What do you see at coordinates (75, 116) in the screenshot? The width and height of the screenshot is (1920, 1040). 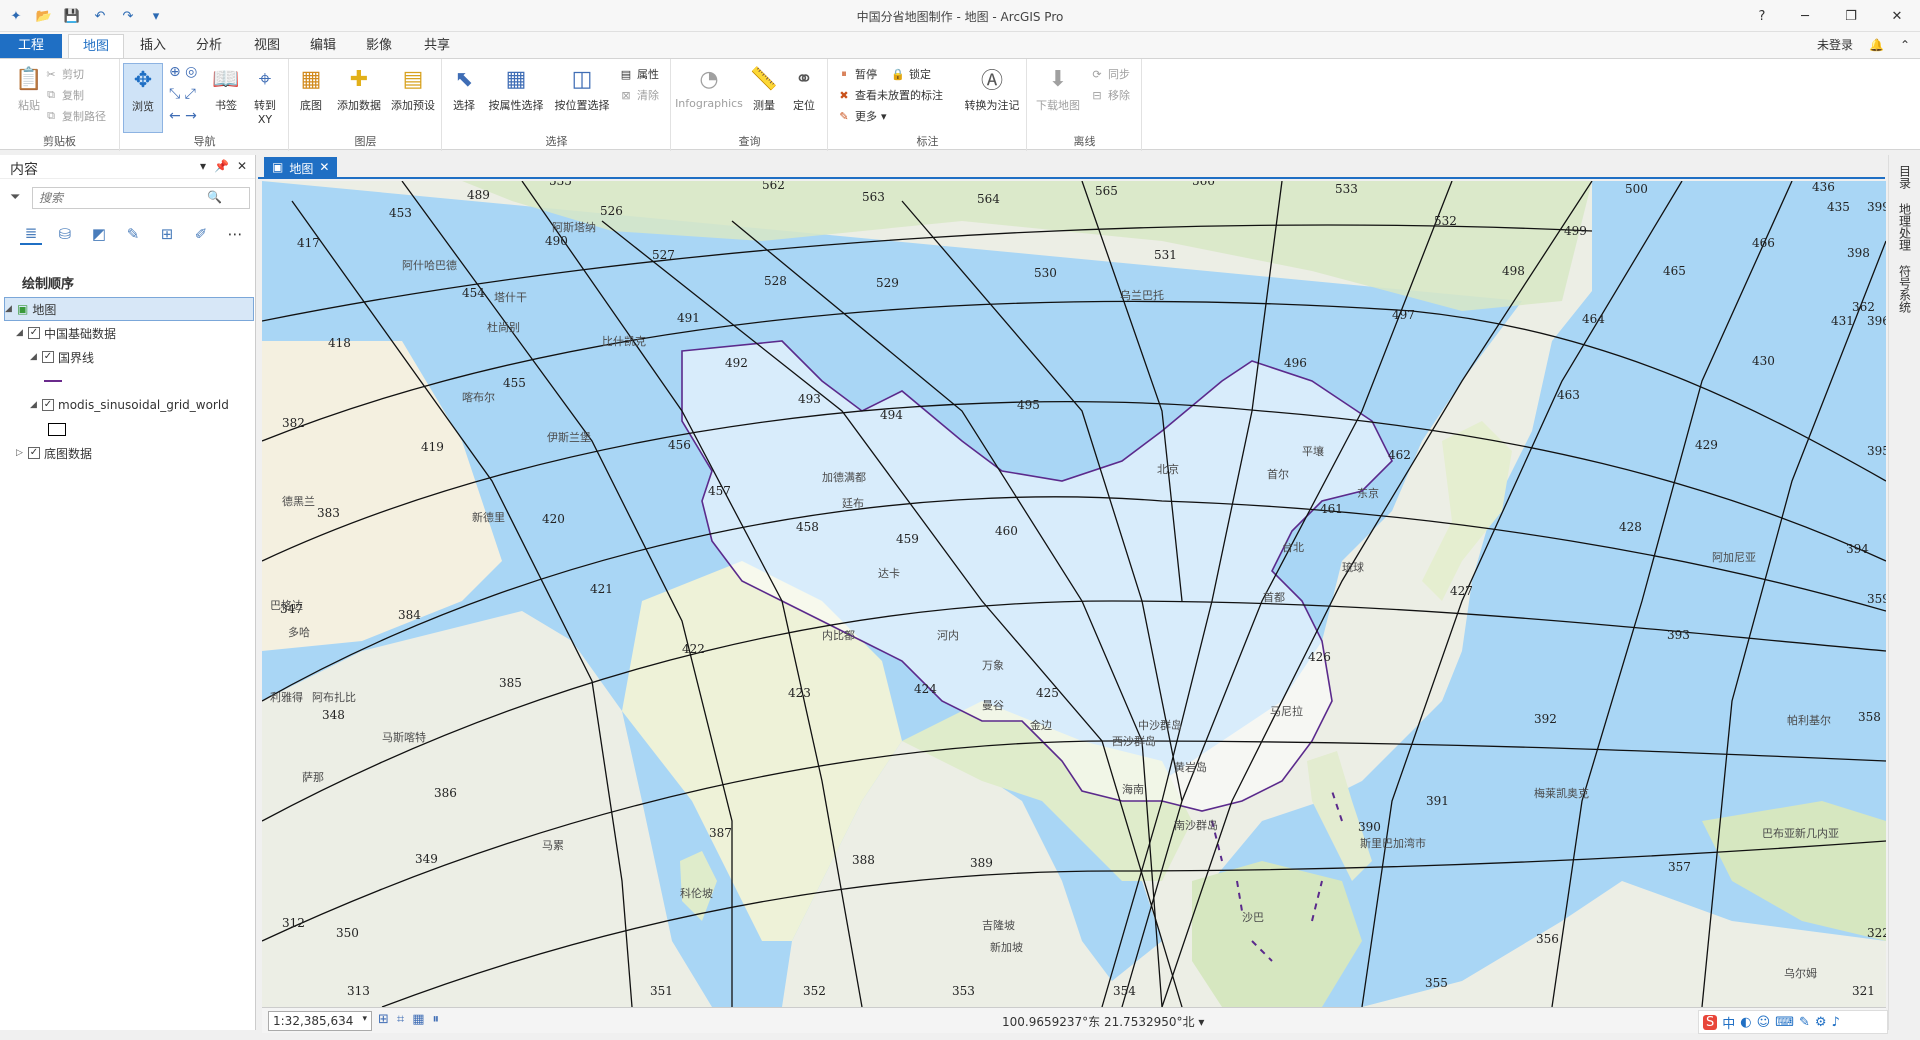 I see `copy-path-button: ⧉ 复制路径` at bounding box center [75, 116].